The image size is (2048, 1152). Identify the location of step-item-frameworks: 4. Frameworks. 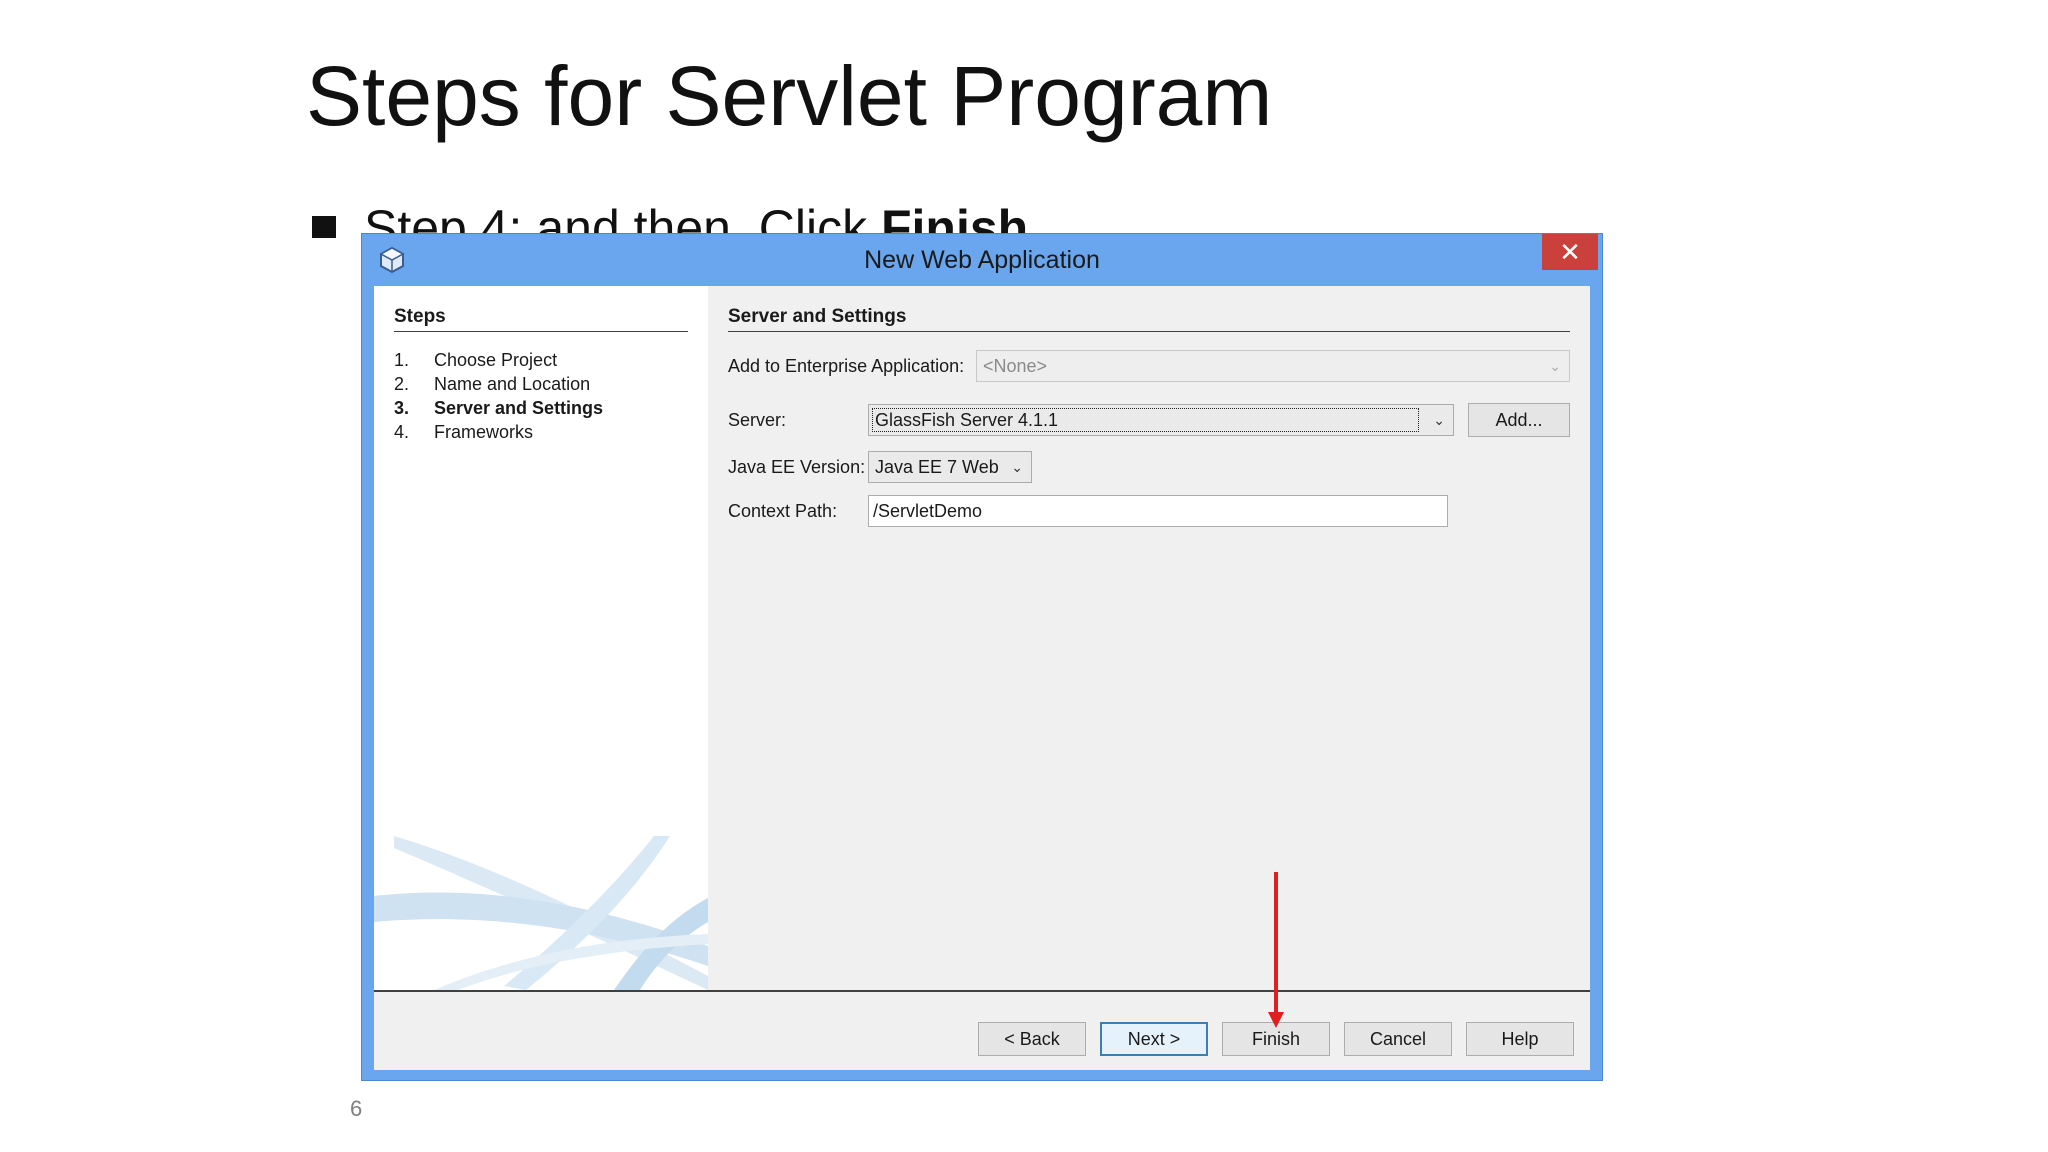
(498, 432).